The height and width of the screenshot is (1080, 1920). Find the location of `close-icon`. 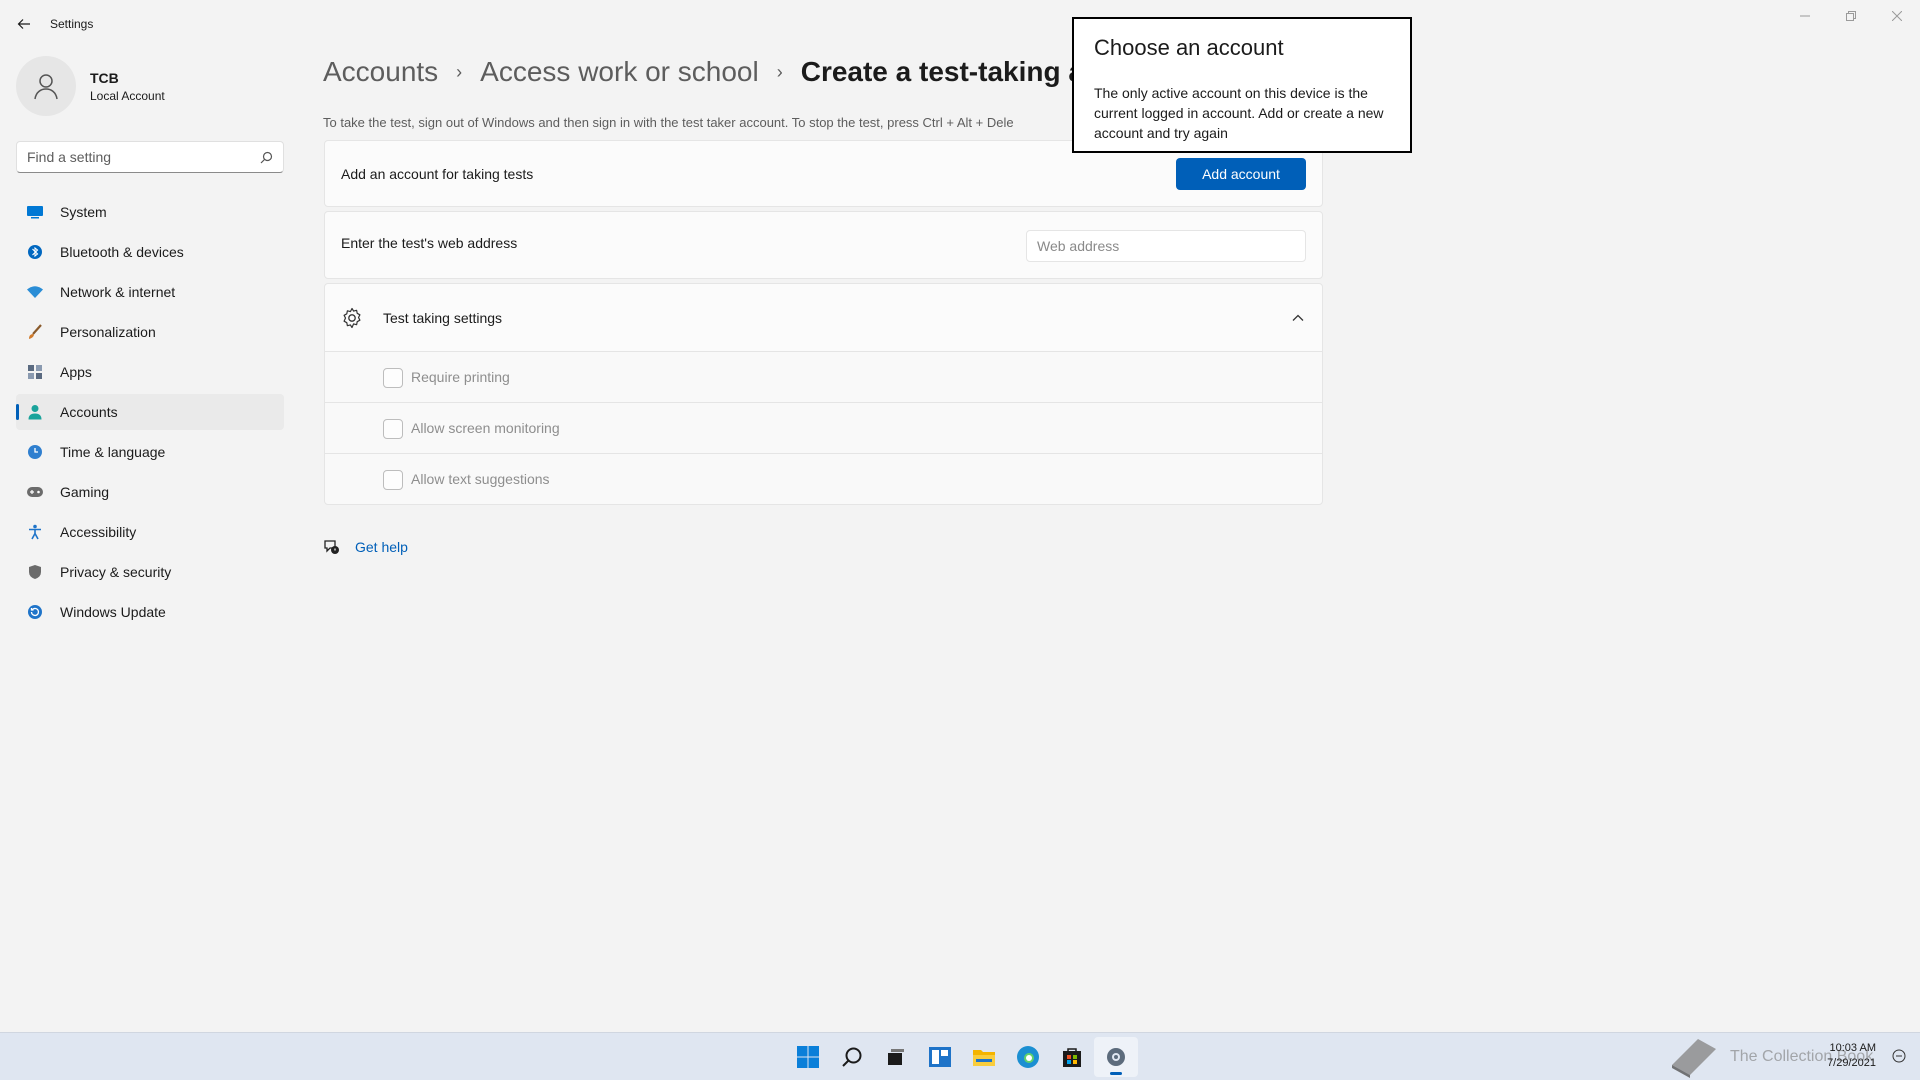

close-icon is located at coordinates (1897, 16).